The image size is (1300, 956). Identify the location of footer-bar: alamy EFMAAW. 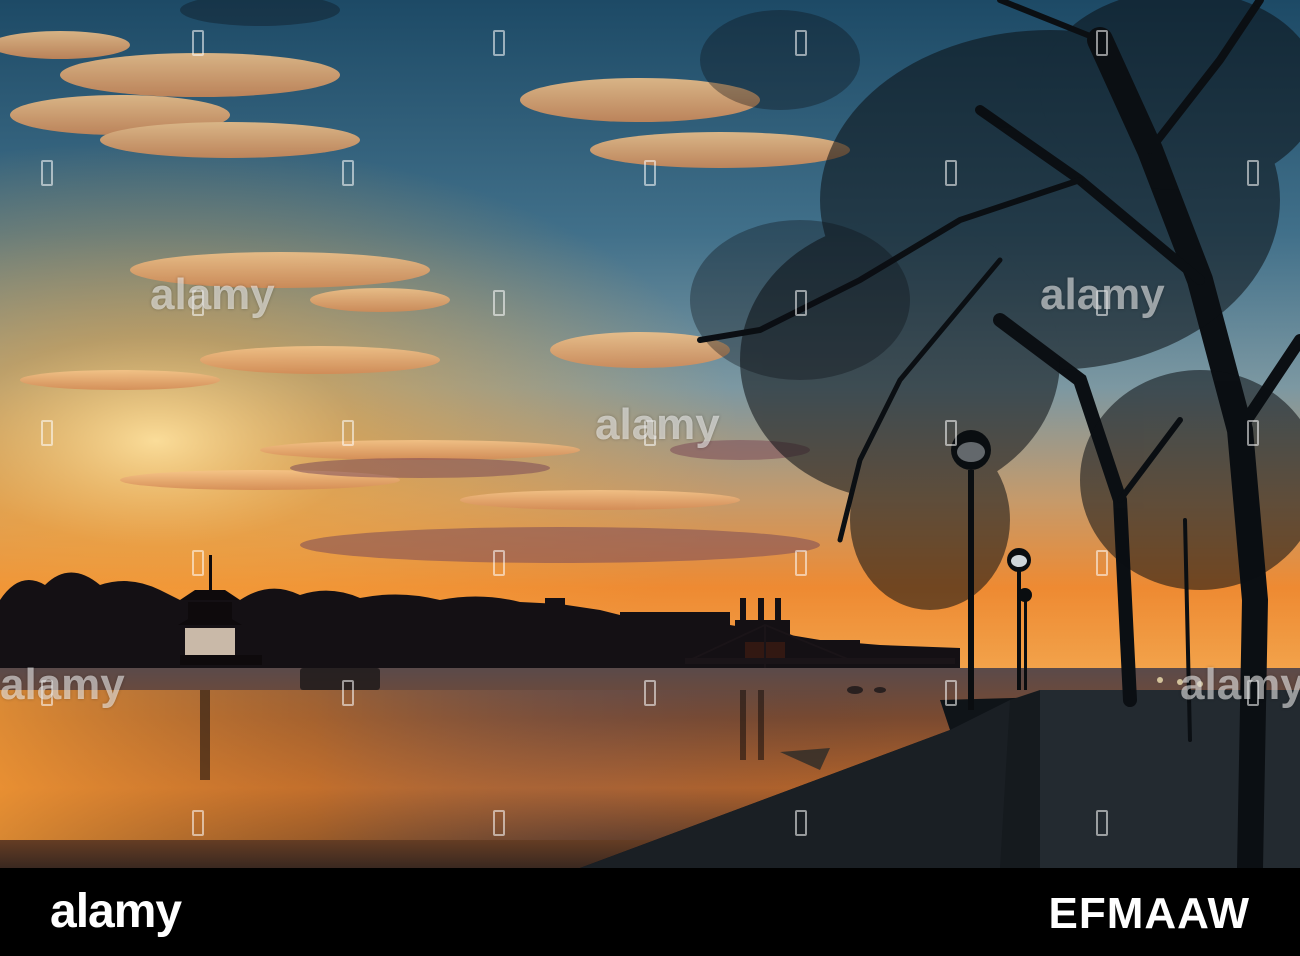
(650, 912).